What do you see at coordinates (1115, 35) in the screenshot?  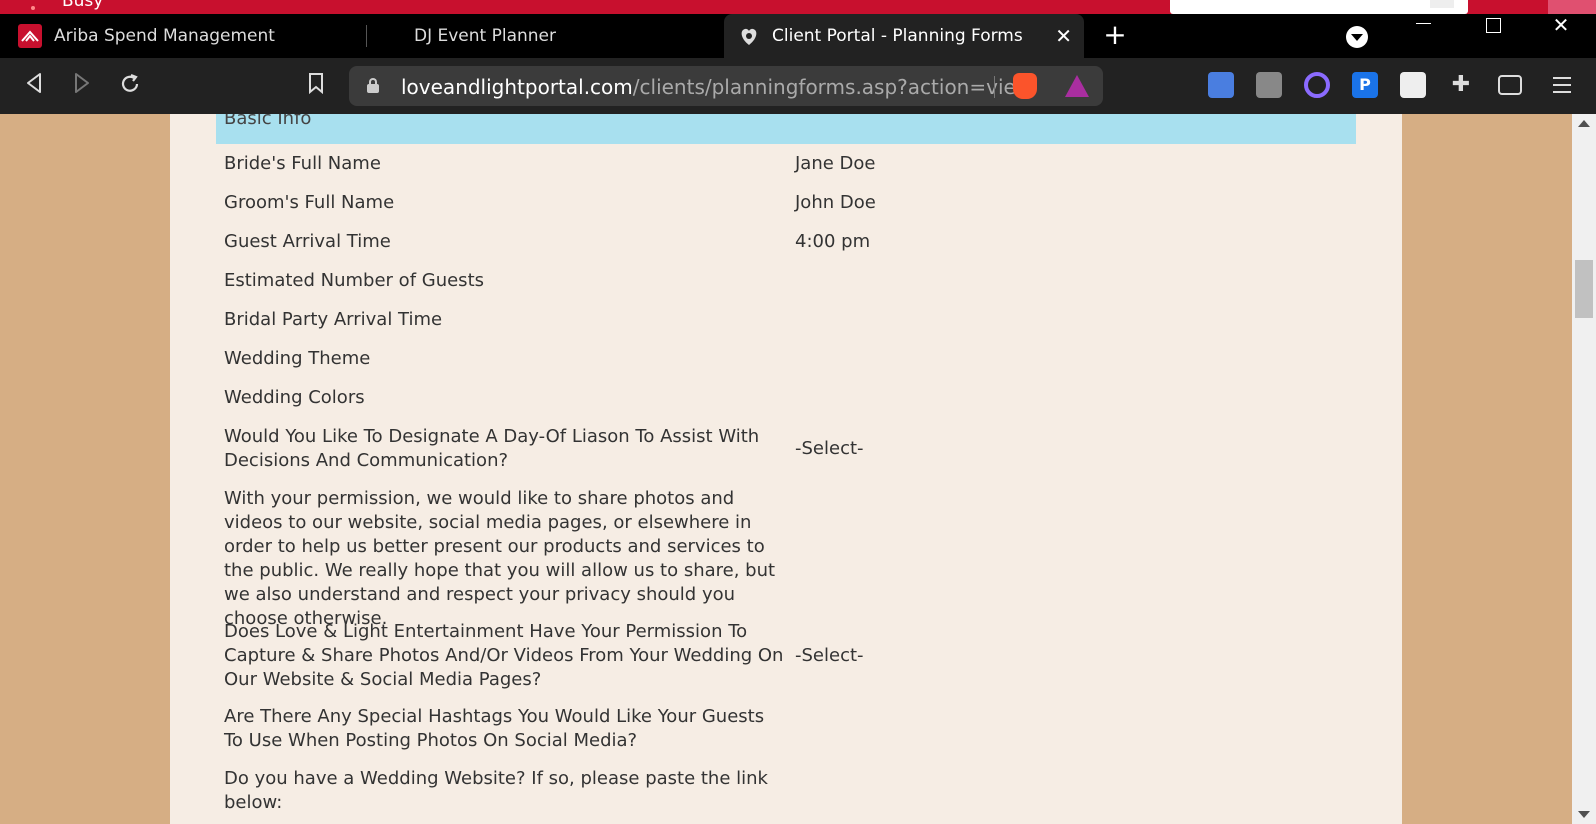 I see `new-tab-button: +` at bounding box center [1115, 35].